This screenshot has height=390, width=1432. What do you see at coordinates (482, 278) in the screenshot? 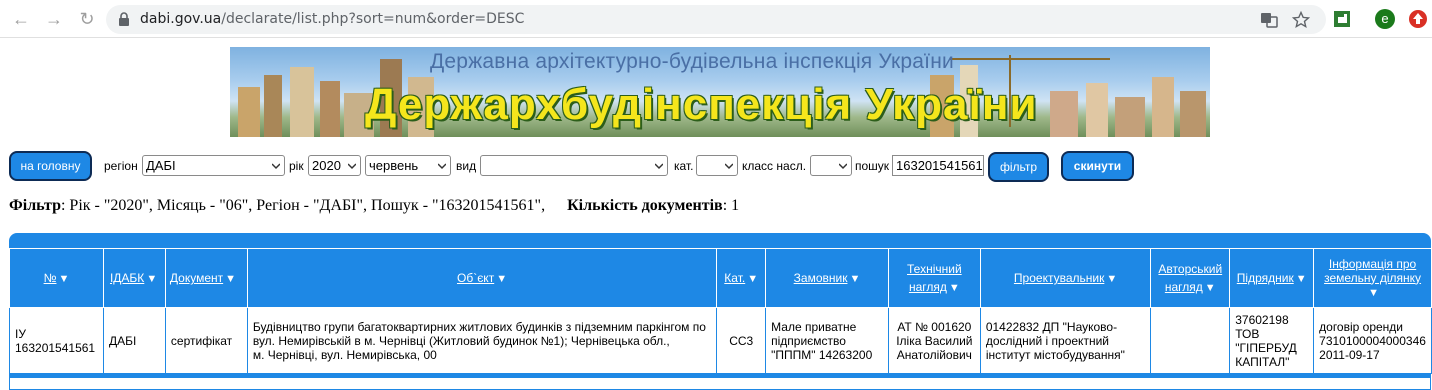
I see `column-header-object: Об`єкт ▼` at bounding box center [482, 278].